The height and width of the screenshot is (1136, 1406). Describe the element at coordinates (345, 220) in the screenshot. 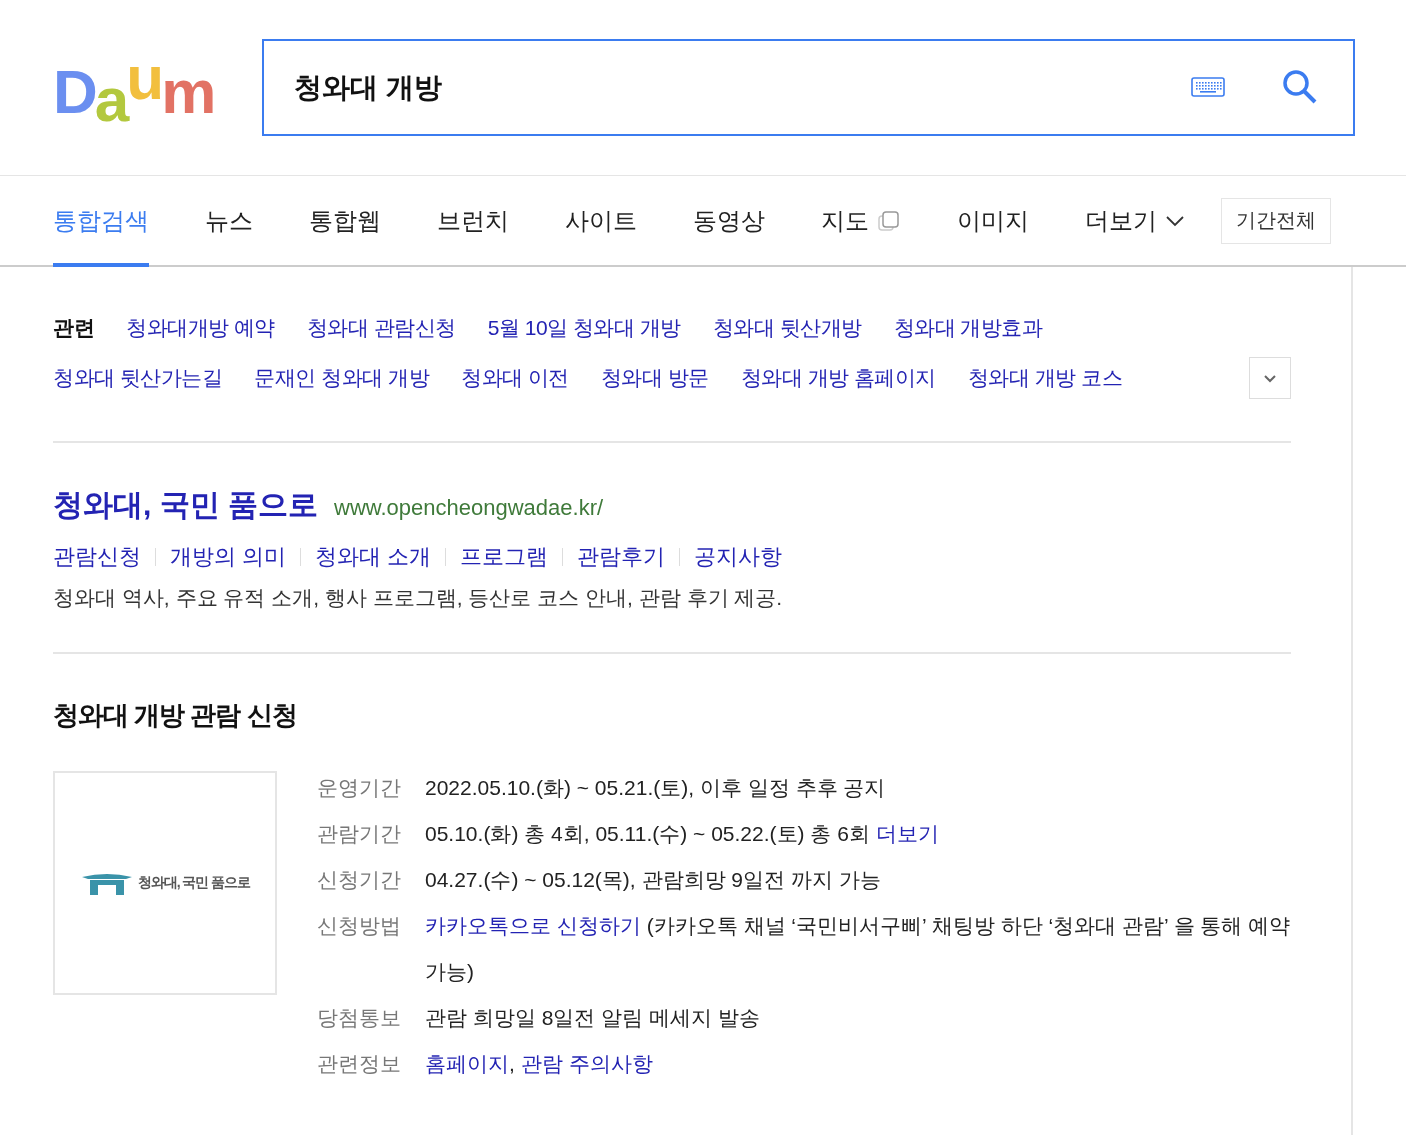

I see `search-tab: 통합웹` at that location.